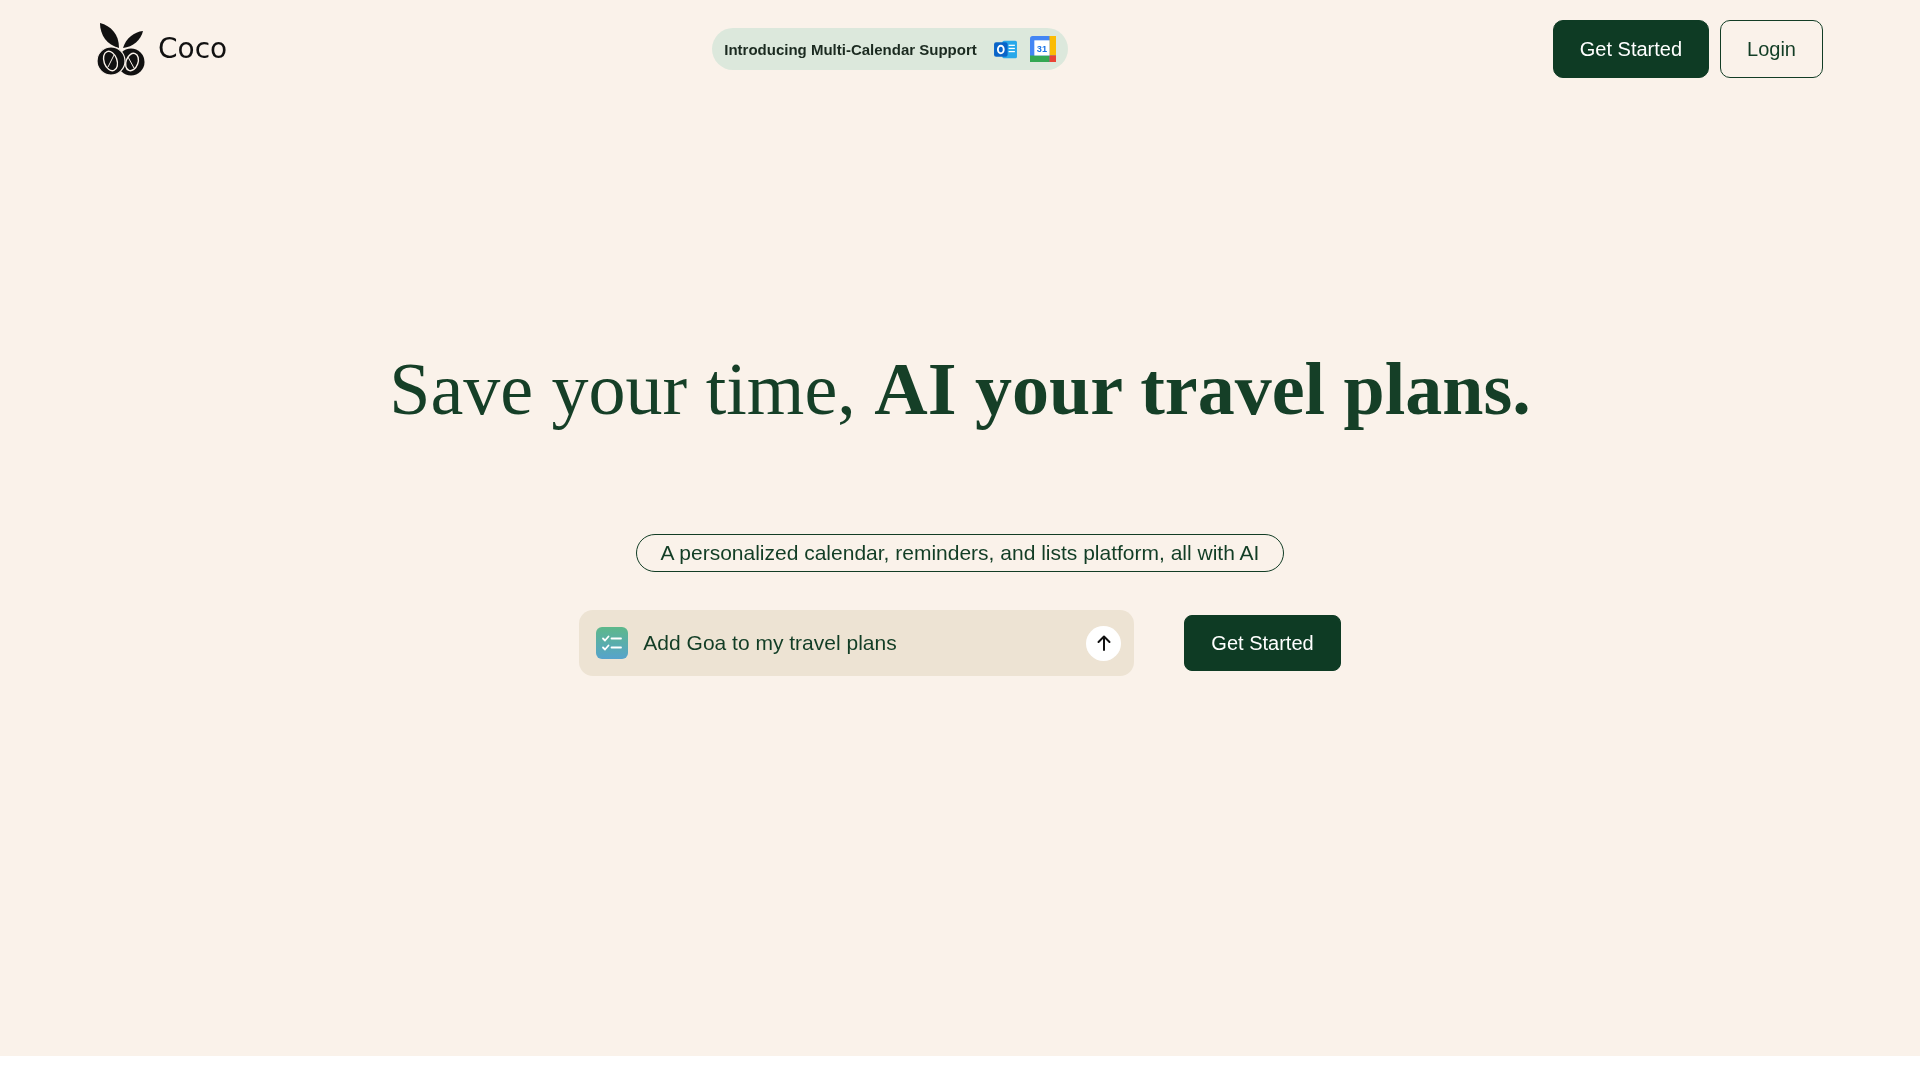  Describe the element at coordinates (890, 49) in the screenshot. I see `announcement-link: Introducing Multi-Calendar Support 31` at that location.